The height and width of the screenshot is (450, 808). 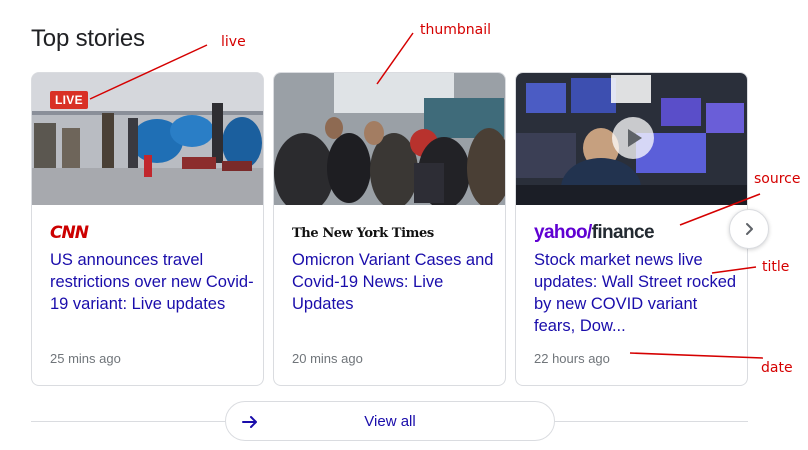 I want to click on source-name-yahoo: yahoo, so click(x=561, y=232).